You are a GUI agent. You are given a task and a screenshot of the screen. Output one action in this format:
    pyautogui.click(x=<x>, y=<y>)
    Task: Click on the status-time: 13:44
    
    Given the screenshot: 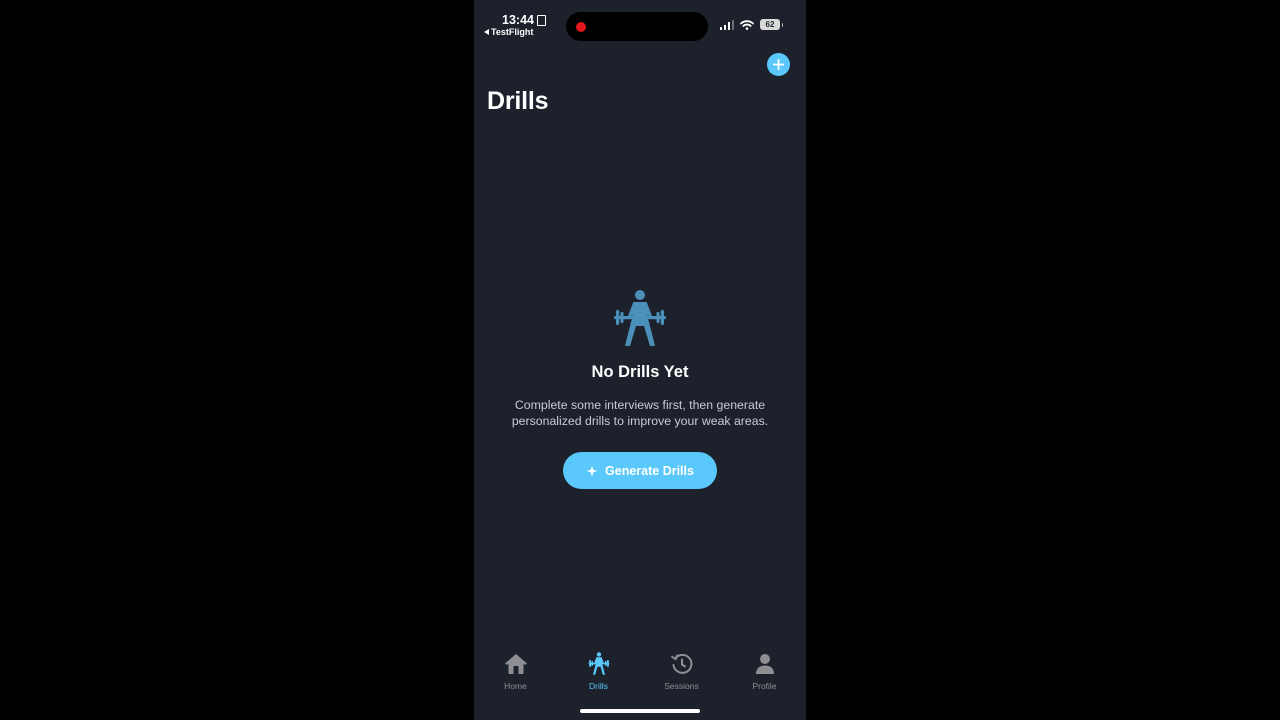 What is the action you would take?
    pyautogui.click(x=524, y=20)
    